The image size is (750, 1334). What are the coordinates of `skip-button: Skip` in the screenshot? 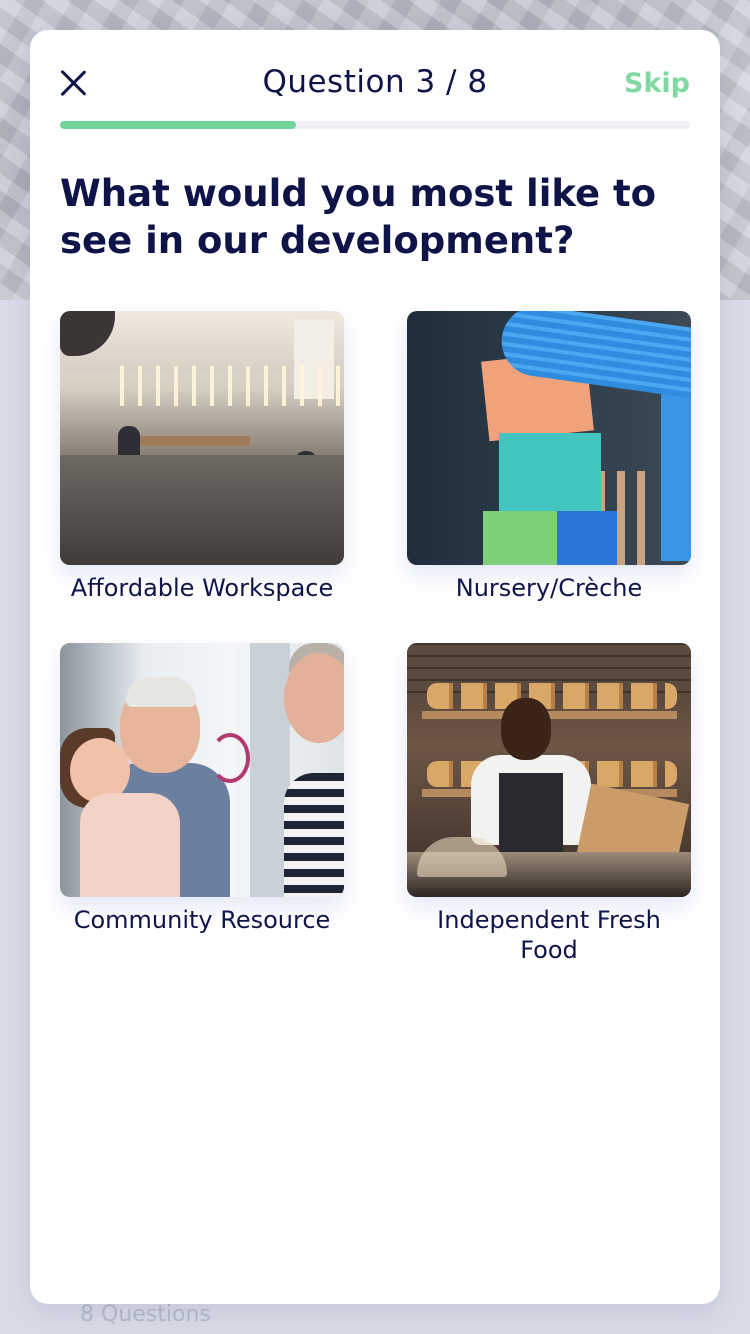 It's located at (657, 83).